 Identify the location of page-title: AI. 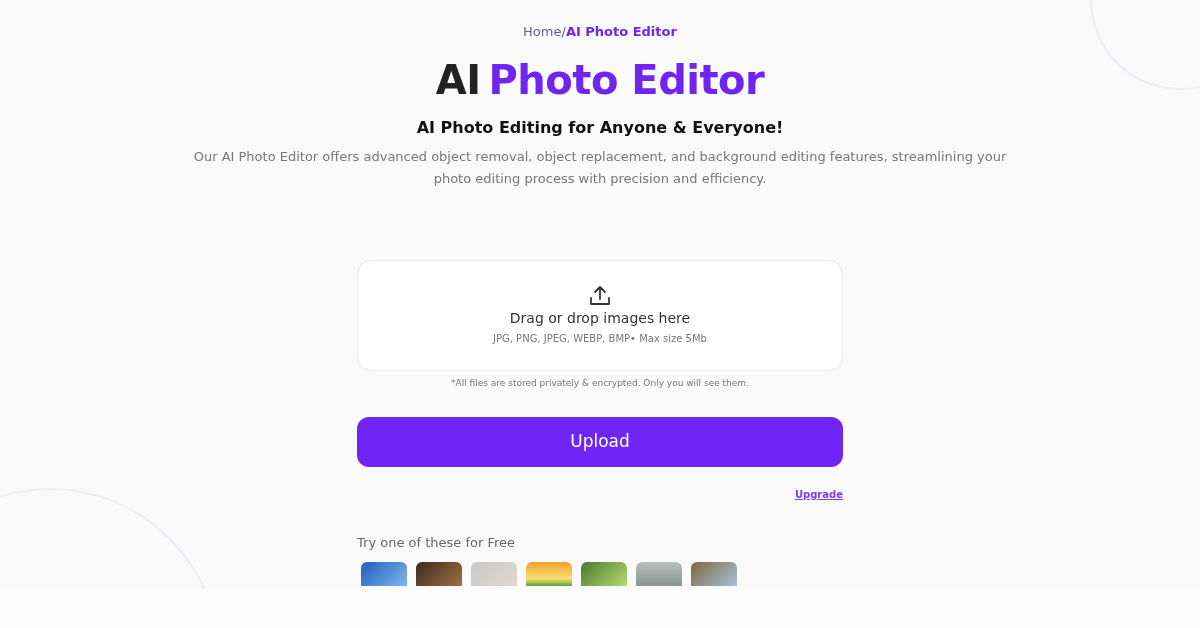
(458, 79).